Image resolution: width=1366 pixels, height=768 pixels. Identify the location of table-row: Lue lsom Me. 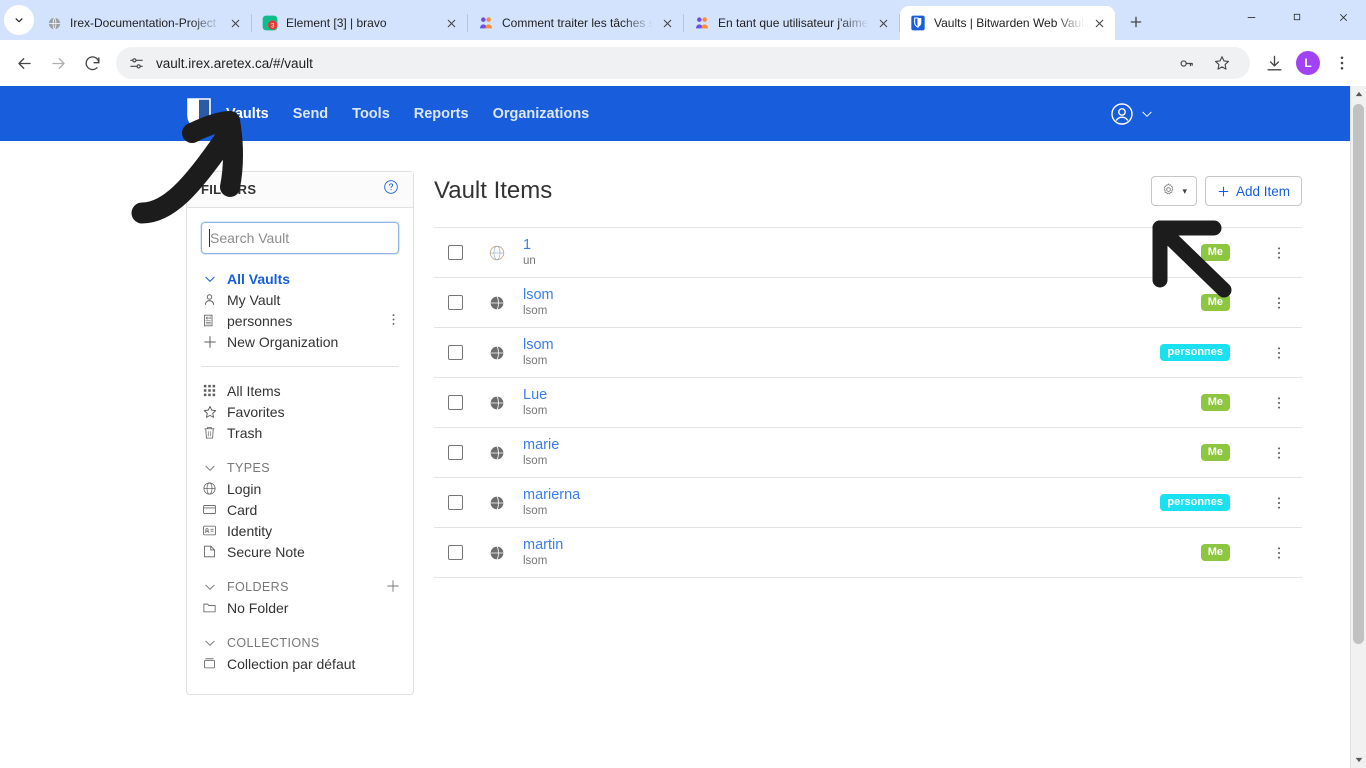
(868, 403).